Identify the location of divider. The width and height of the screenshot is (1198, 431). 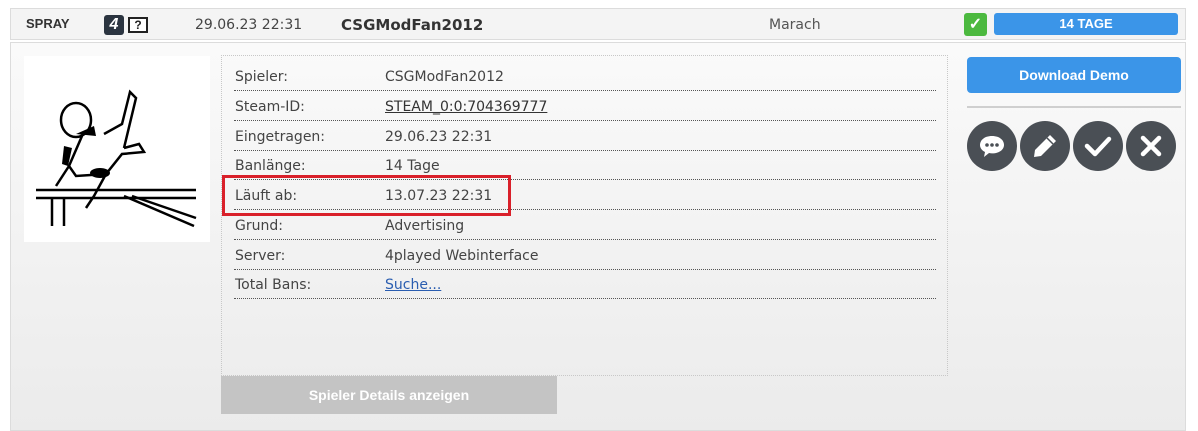
(1074, 107).